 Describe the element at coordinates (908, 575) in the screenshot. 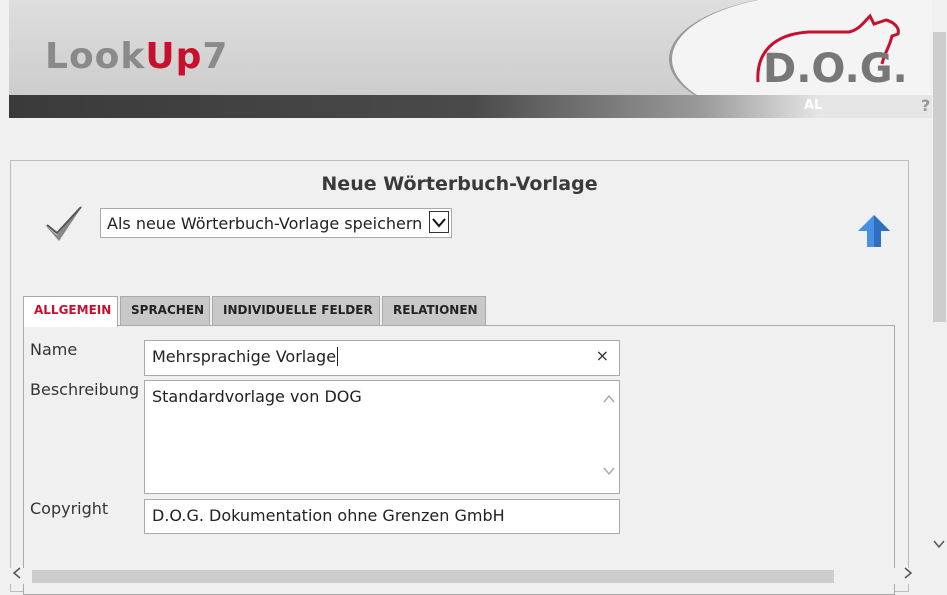

I see `chevron-right-icon` at that location.